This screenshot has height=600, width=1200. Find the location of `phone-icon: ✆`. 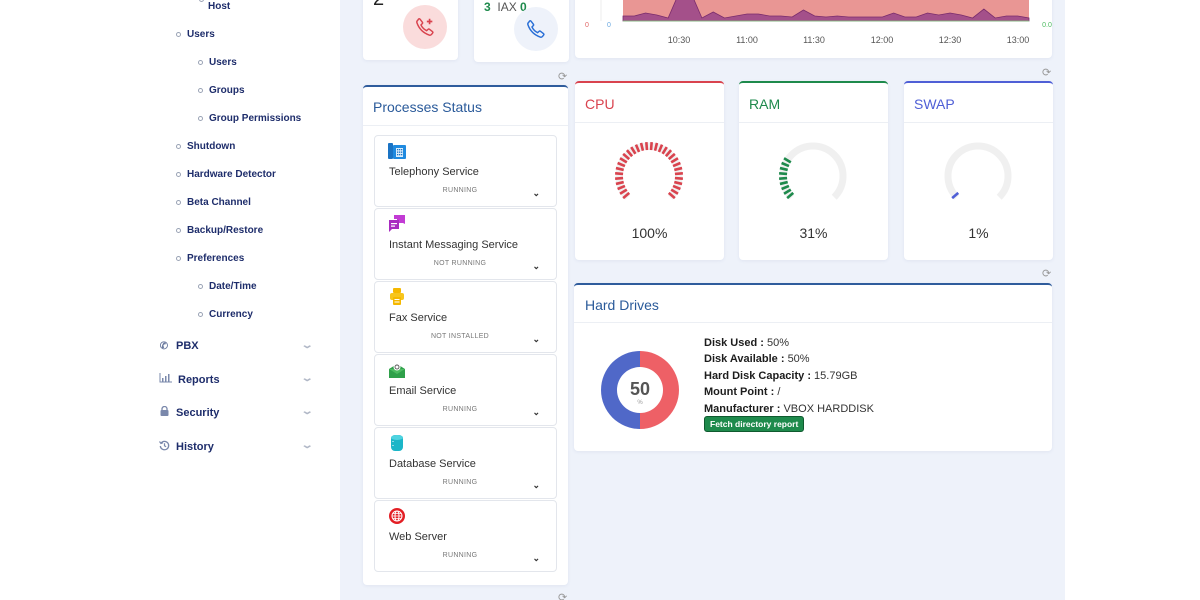

phone-icon: ✆ is located at coordinates (164, 346).